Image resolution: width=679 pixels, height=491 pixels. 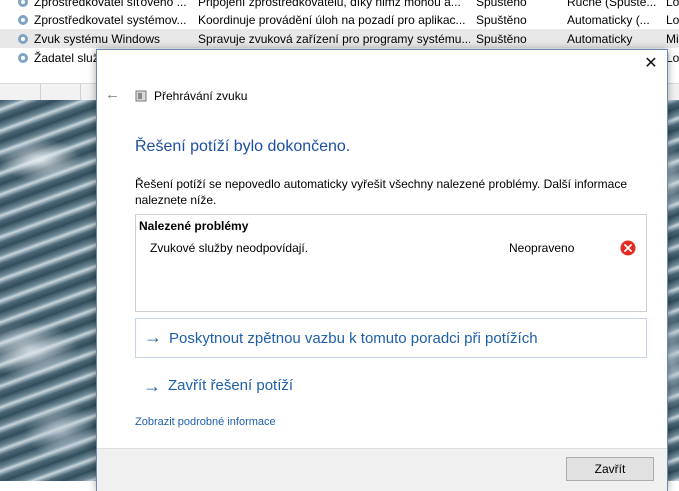 What do you see at coordinates (229, 248) in the screenshot?
I see `problem-name: Zvukové služby neodpovídají.` at bounding box center [229, 248].